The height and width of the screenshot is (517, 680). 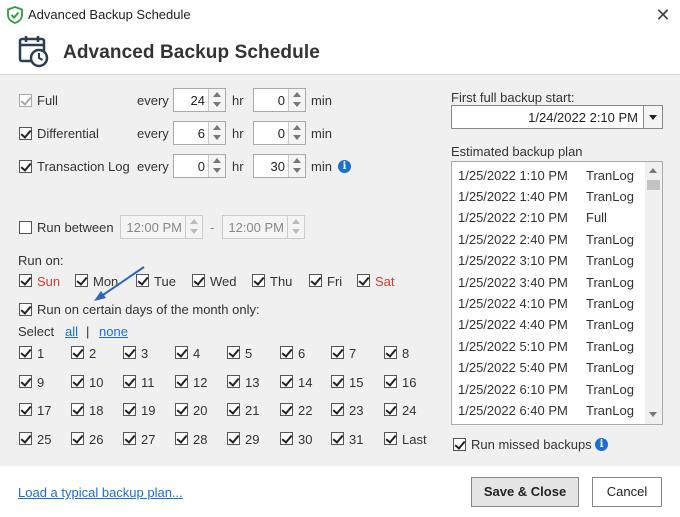 What do you see at coordinates (161, 227) in the screenshot?
I see `run-between-from-time: 12:00 PM` at bounding box center [161, 227].